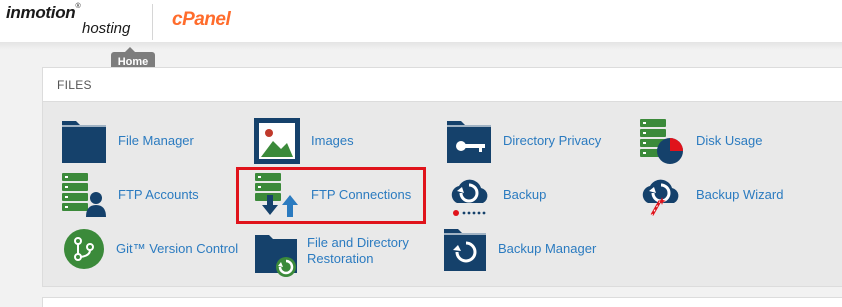  I want to click on header-divider, so click(152, 22).